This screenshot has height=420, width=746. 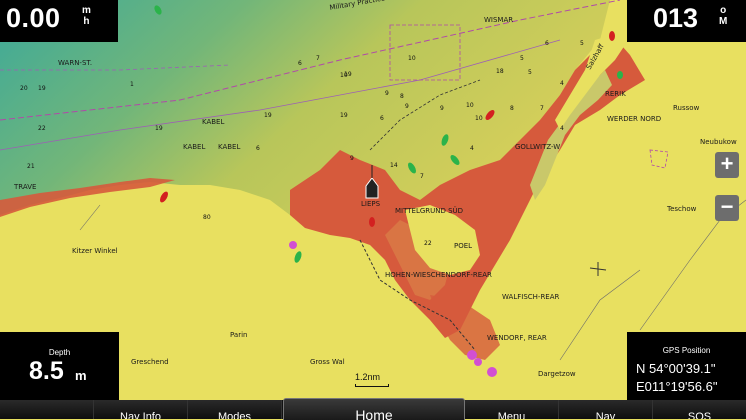 I want to click on depth-sounding: 18, so click(x=500, y=71).